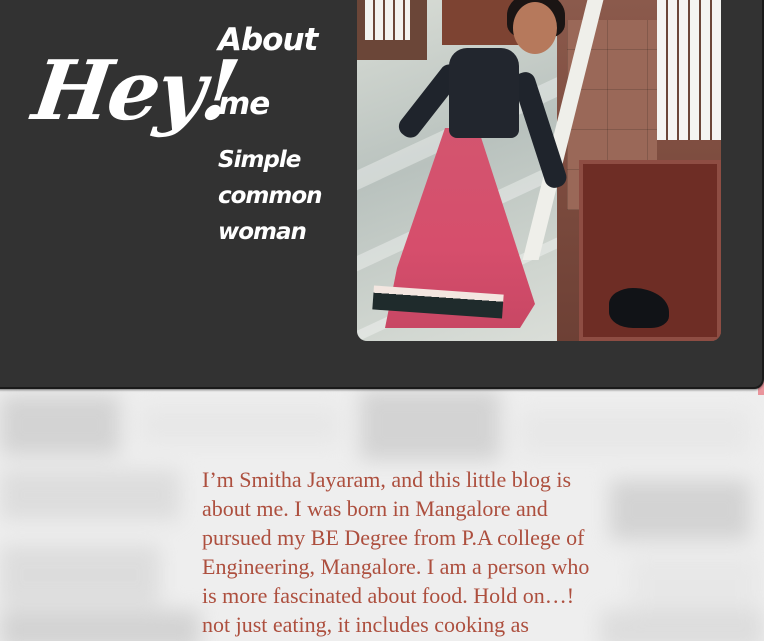 The width and height of the screenshot is (764, 641). Describe the element at coordinates (268, 72) in the screenshot. I see `page-title: About me` at that location.